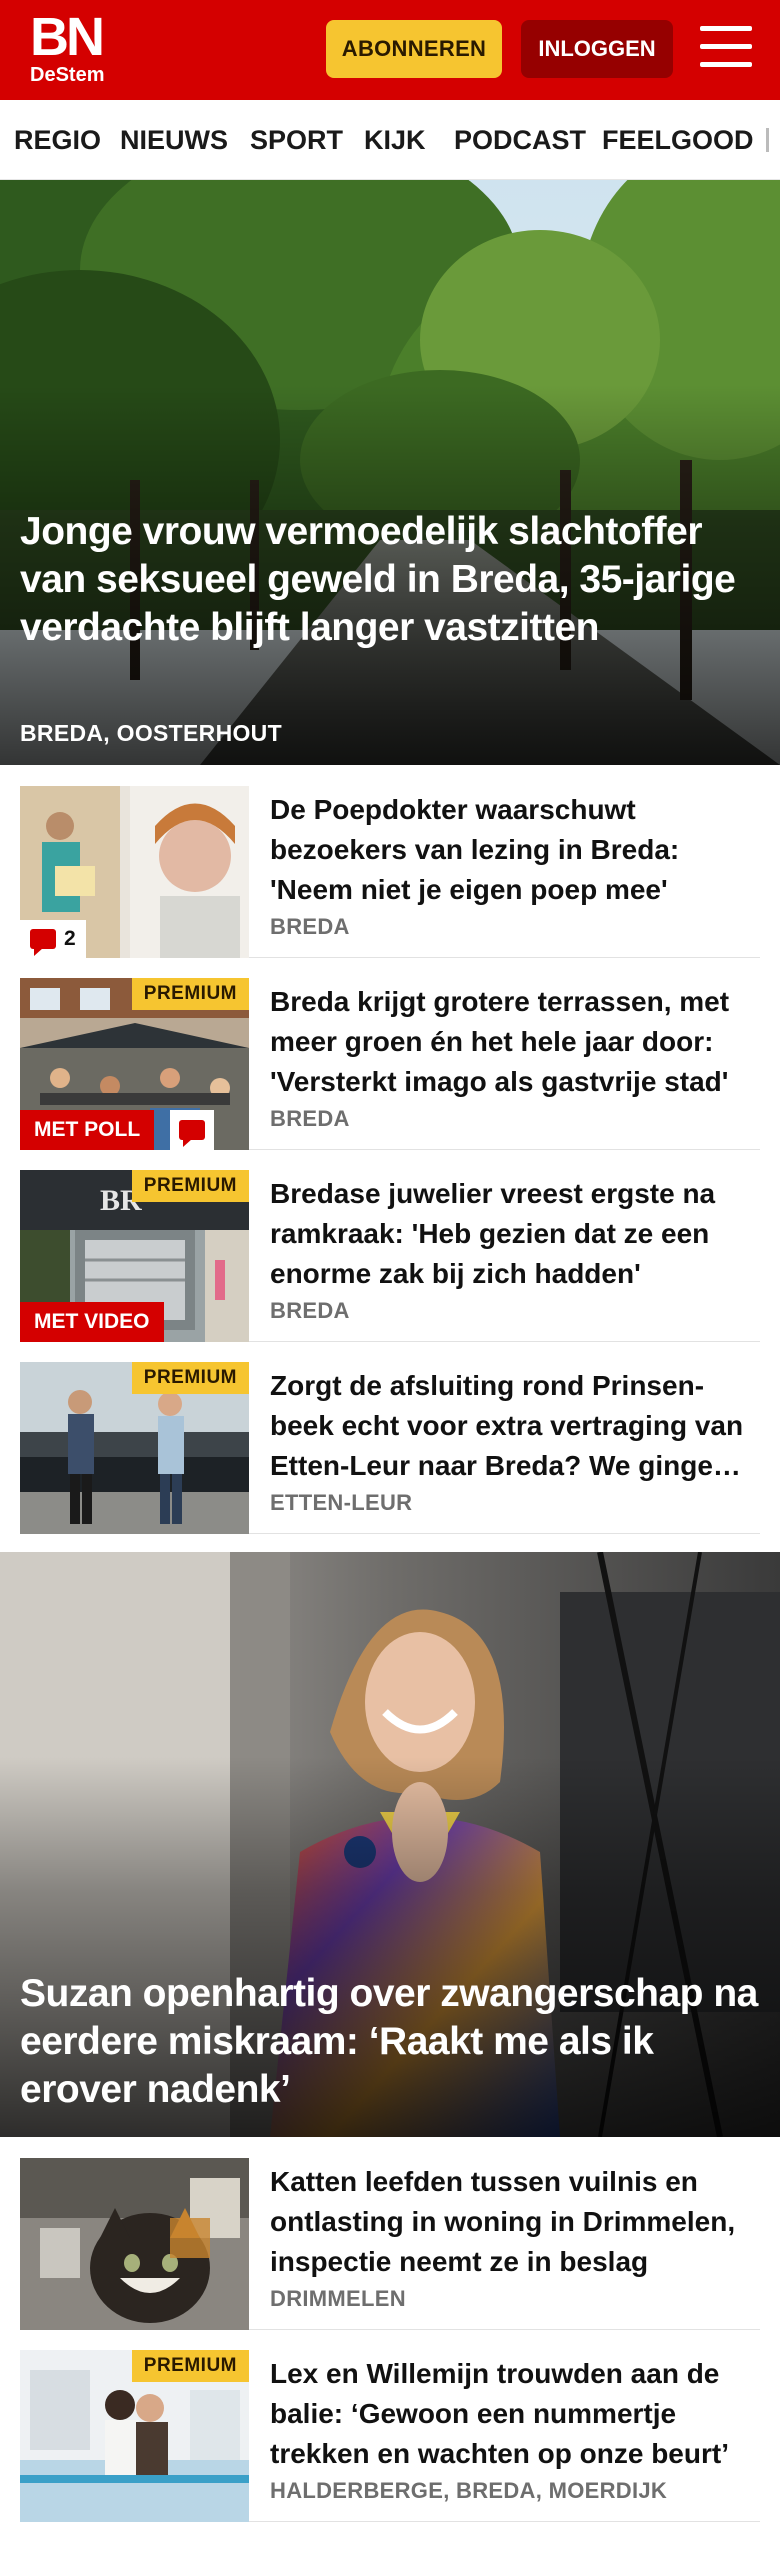  What do you see at coordinates (70, 938) in the screenshot?
I see `comment-count: 2` at bounding box center [70, 938].